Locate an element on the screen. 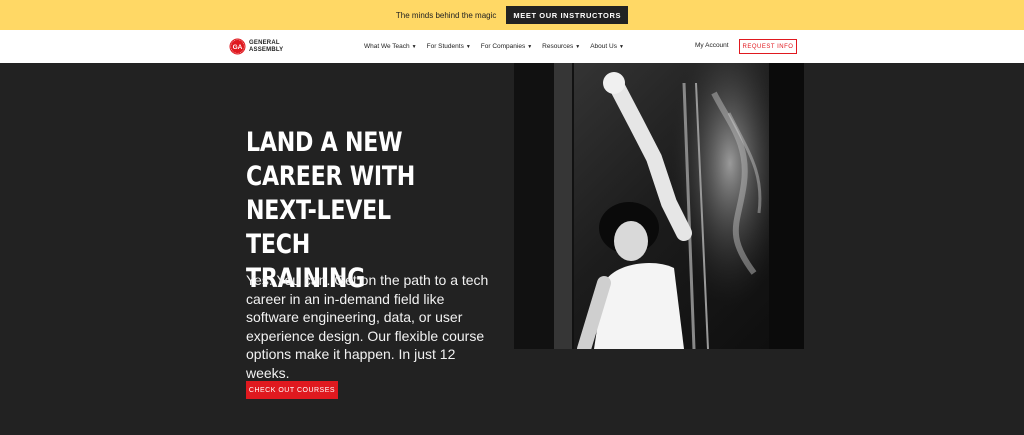 The width and height of the screenshot is (1024, 435). logo-mark-text: GA is located at coordinates (238, 47).